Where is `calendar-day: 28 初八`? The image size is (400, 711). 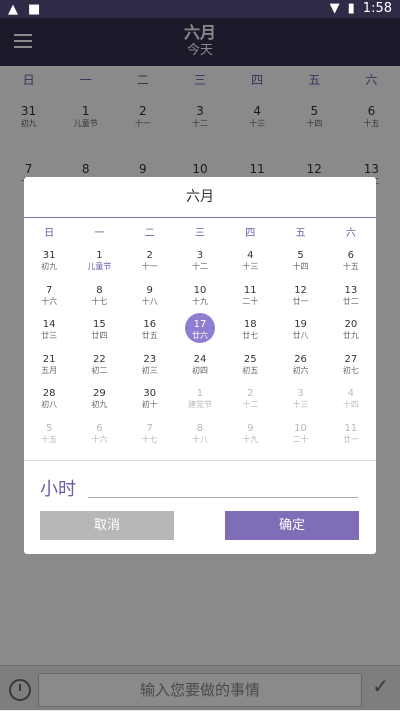 calendar-day: 28 初八 is located at coordinates (49, 399).